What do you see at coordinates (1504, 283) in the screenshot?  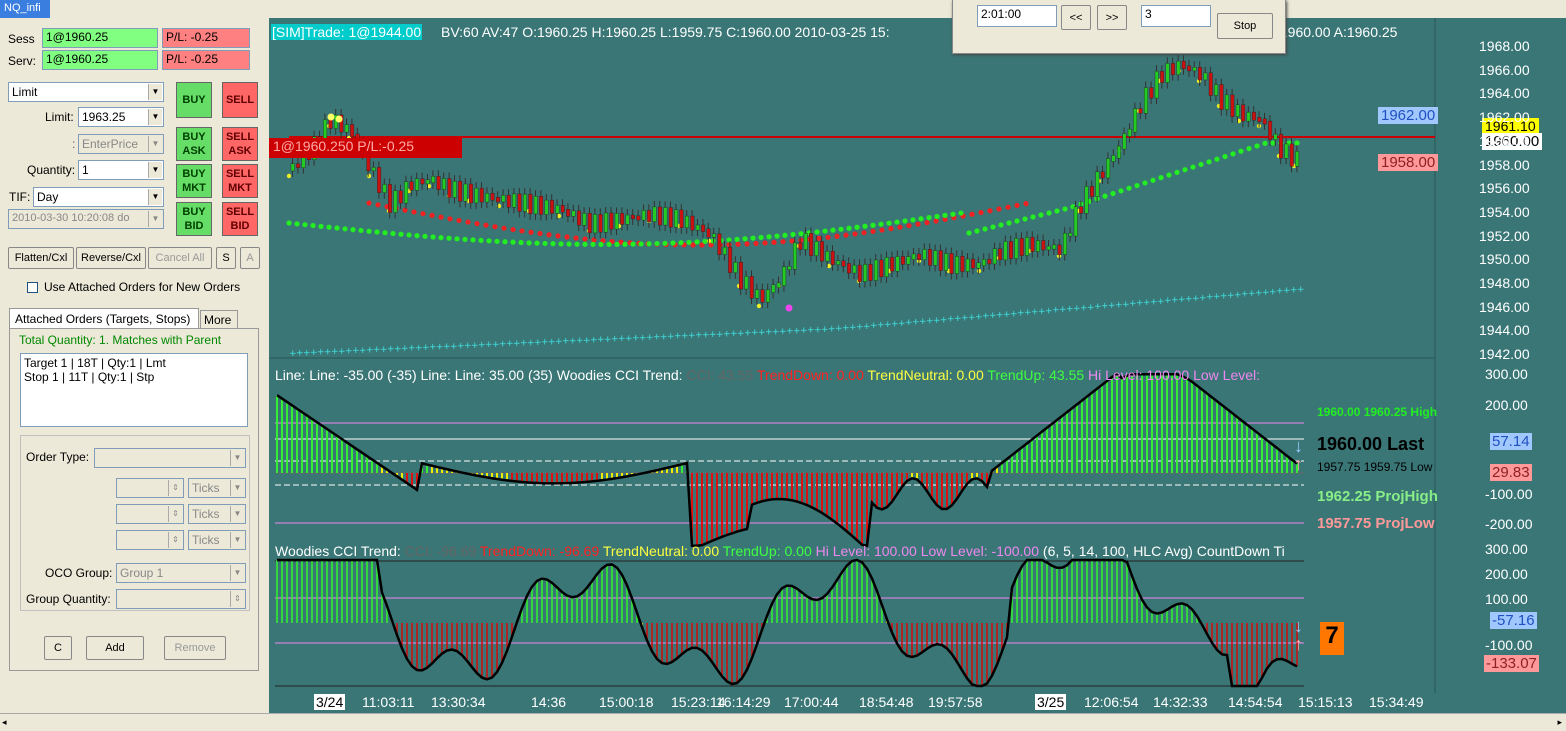 I see `price-tick-label: 1948.00` at bounding box center [1504, 283].